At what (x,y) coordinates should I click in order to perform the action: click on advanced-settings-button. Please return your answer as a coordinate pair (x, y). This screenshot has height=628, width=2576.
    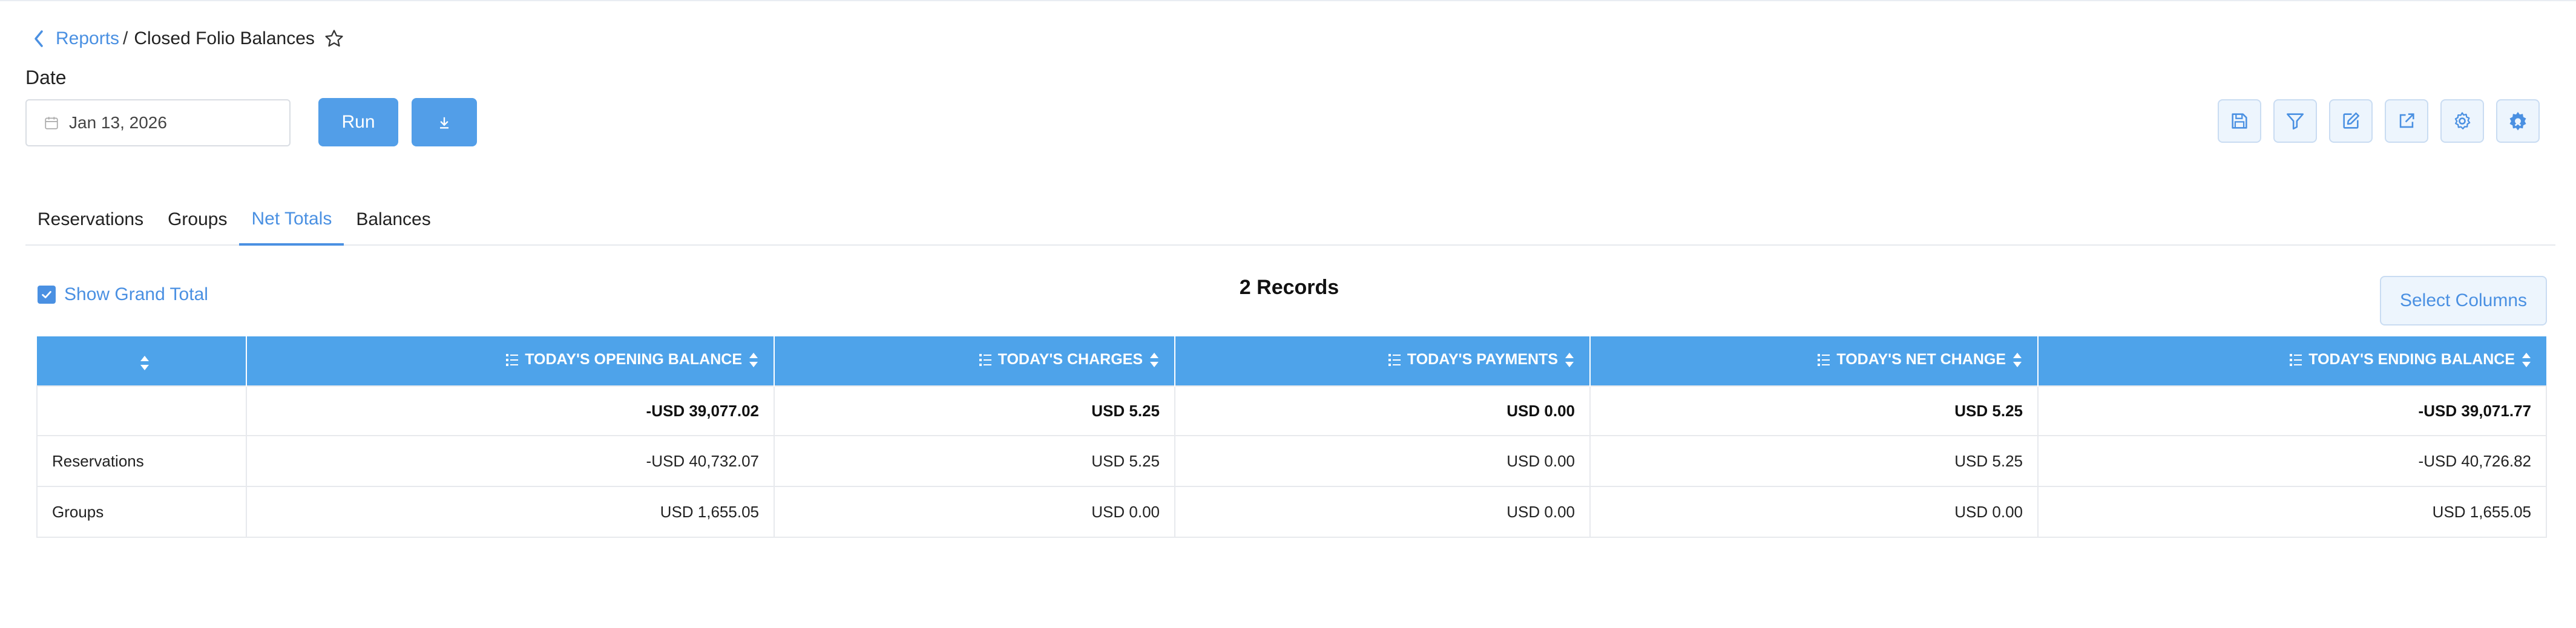
    Looking at the image, I should click on (2518, 121).